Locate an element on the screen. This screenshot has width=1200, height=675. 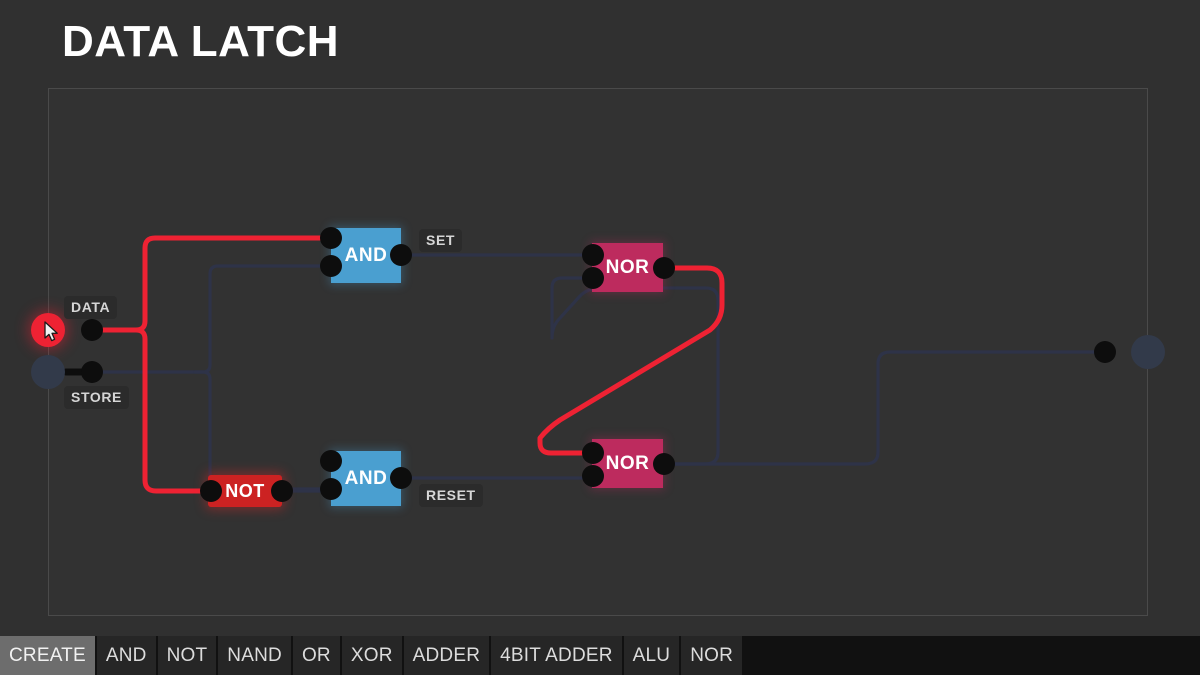
toolbar-button-nor: NOR is located at coordinates (712, 655).